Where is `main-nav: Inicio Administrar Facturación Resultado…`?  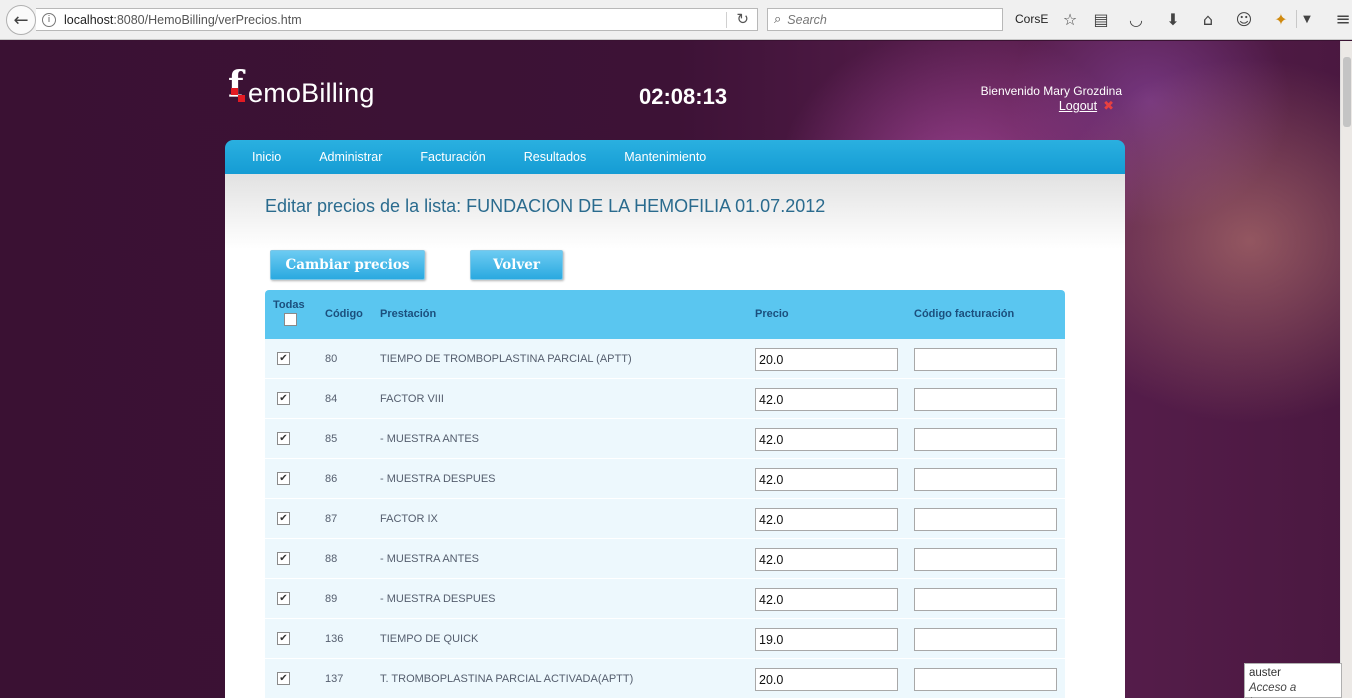
main-nav: Inicio Administrar Facturación Resultado… is located at coordinates (675, 157).